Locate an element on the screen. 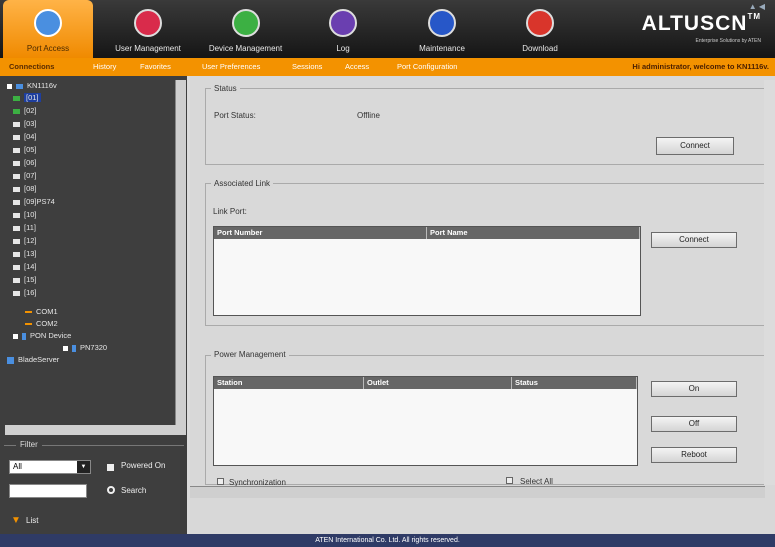 Image resolution: width=775 pixels, height=547 pixels. port-label: [13] is located at coordinates (30, 253).